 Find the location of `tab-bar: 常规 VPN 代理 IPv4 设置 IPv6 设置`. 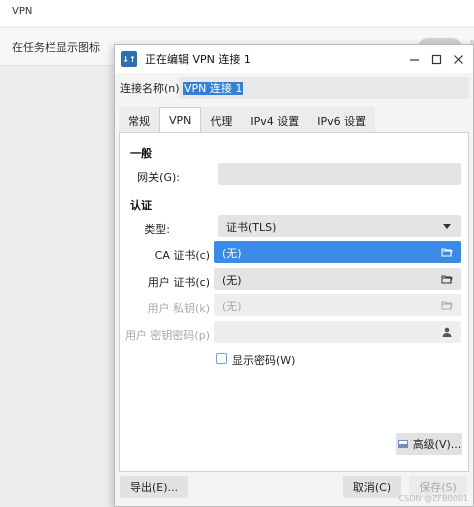

tab-bar: 常规 VPN 代理 IPv4 设置 IPv6 设置 is located at coordinates (247, 120).